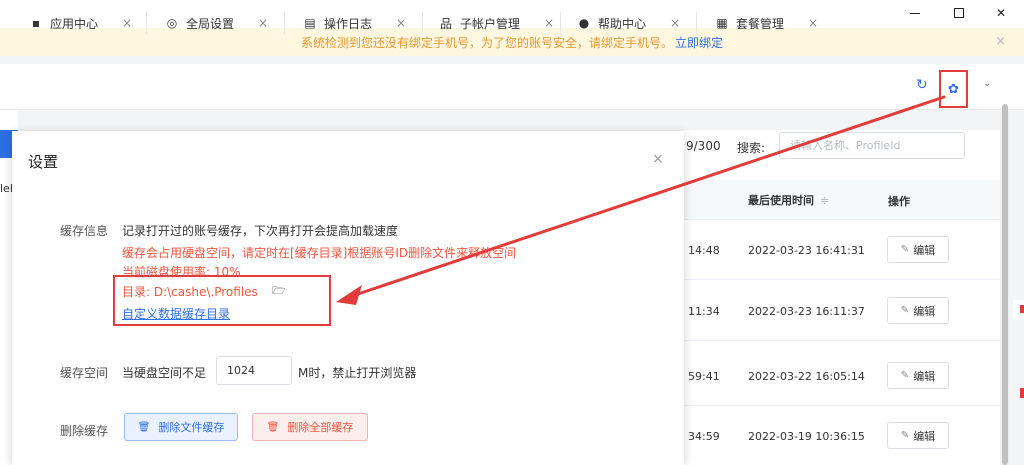  I want to click on cache-info-description: 记录打开过的账号缓存，下次再打开会提高加载速度, so click(260, 231).